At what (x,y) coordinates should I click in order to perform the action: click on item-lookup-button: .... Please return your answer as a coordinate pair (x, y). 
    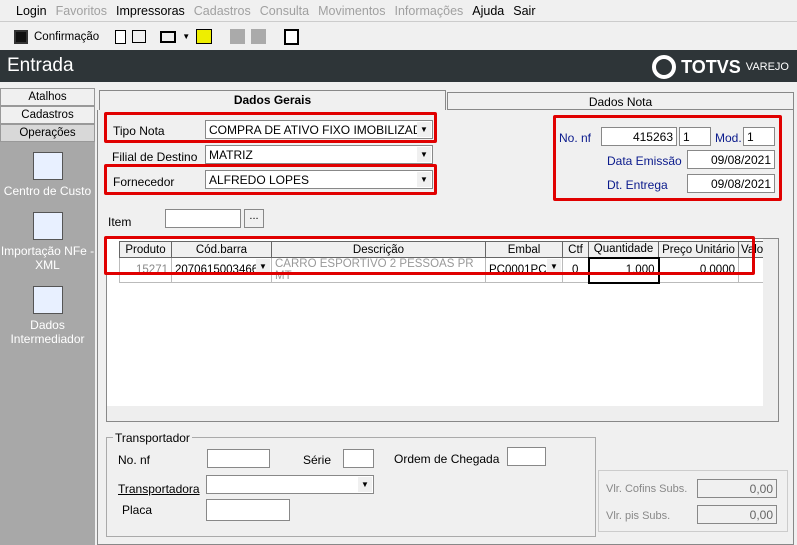
    Looking at the image, I should click on (254, 218).